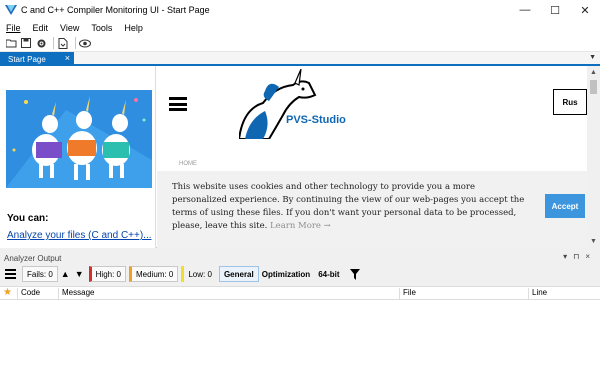  I want to click on view-icon, so click(85, 43).